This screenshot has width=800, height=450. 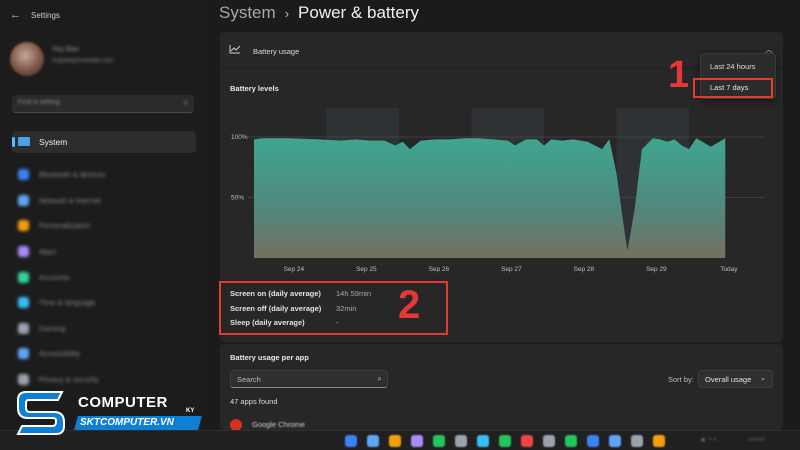 What do you see at coordinates (254, 401) in the screenshot?
I see `apps-found-count: 47 apps found` at bounding box center [254, 401].